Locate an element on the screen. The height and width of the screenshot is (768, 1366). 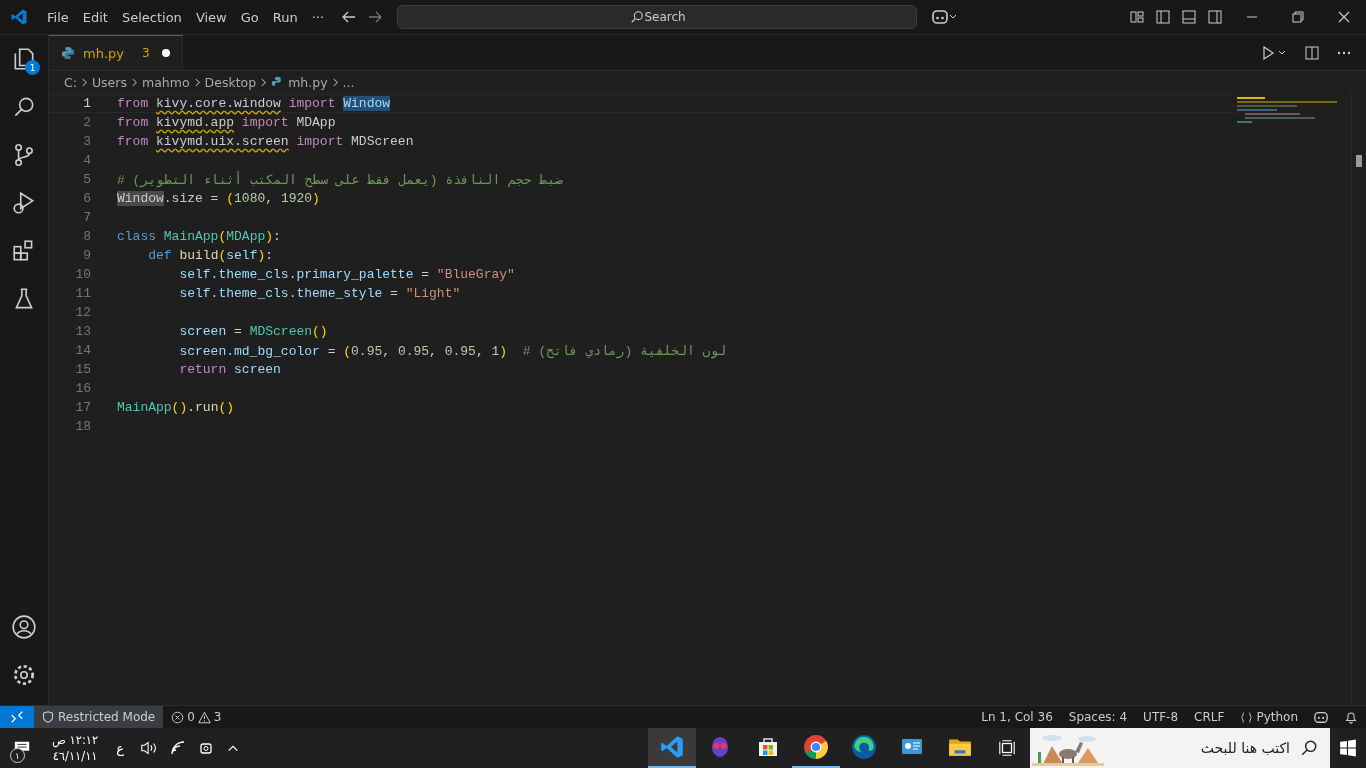
code-line: from kivy.core.window import Window is located at coordinates (254, 103).